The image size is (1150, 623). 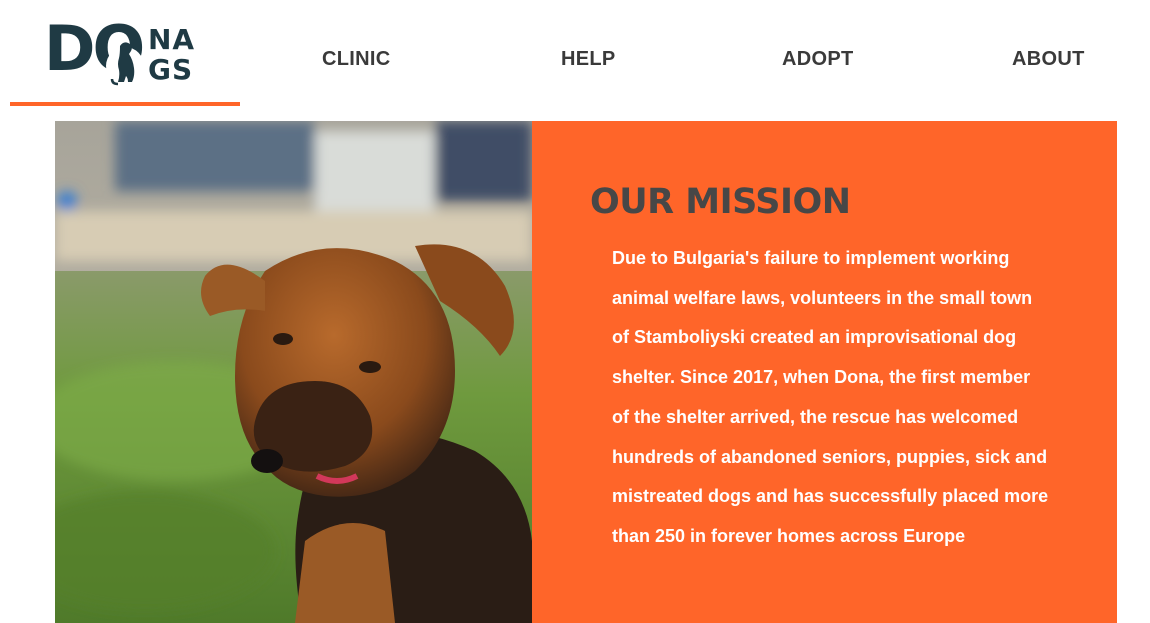 I want to click on nav-adopt: ADOPT, so click(x=818, y=59).